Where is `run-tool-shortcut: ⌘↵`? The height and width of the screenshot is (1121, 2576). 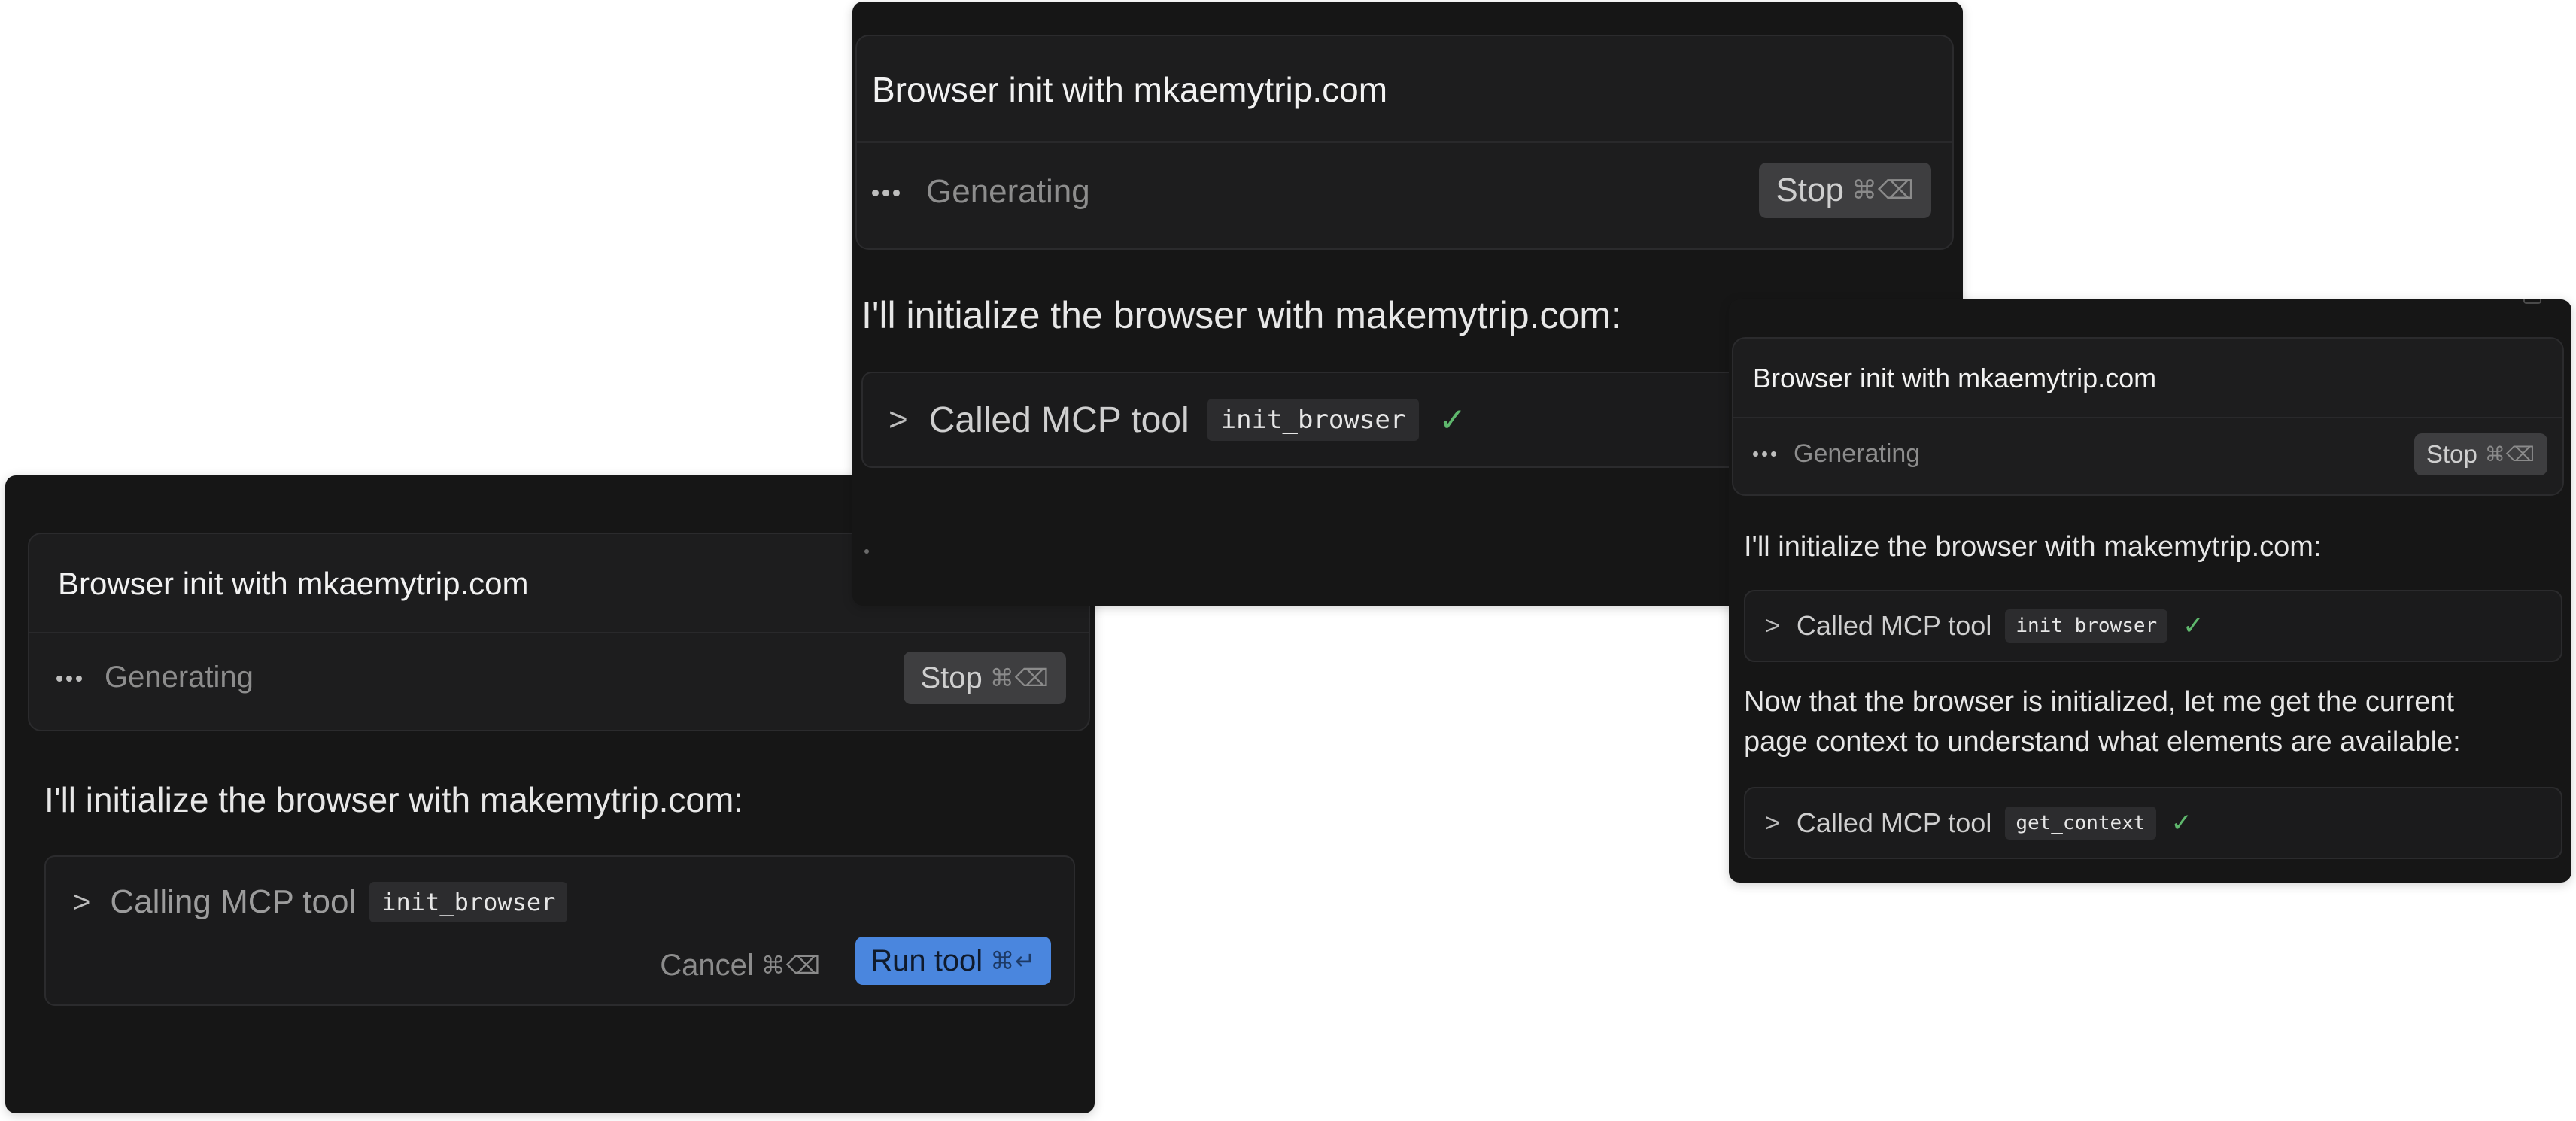
run-tool-shortcut: ⌘↵ is located at coordinates (1013, 960).